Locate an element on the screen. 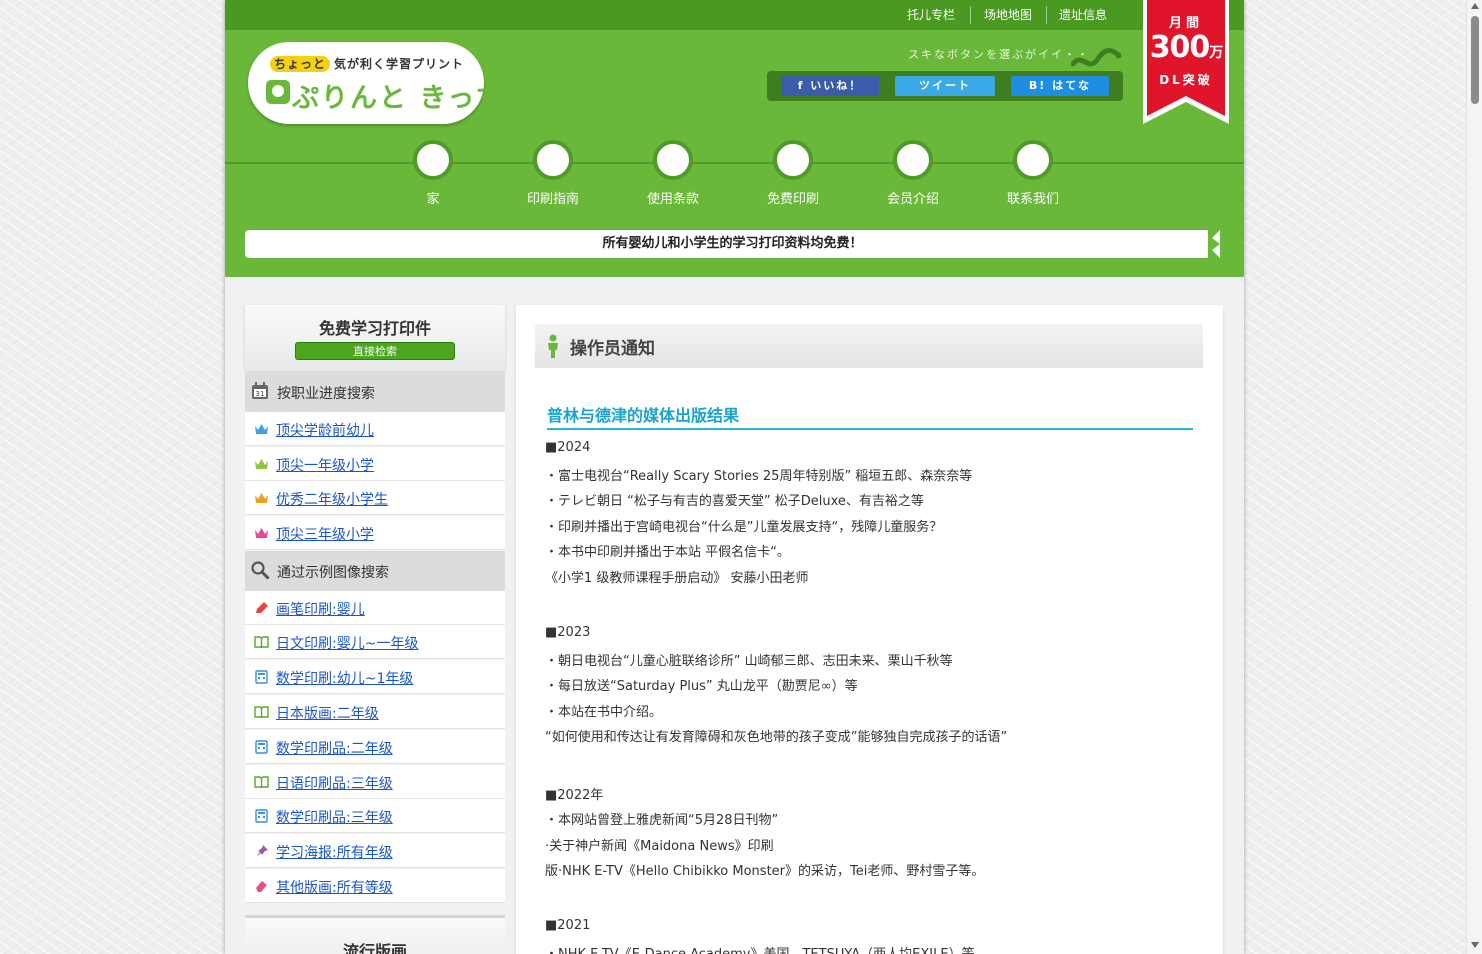  toplink-siteinfo: 遗址信息 is located at coordinates (1083, 14).